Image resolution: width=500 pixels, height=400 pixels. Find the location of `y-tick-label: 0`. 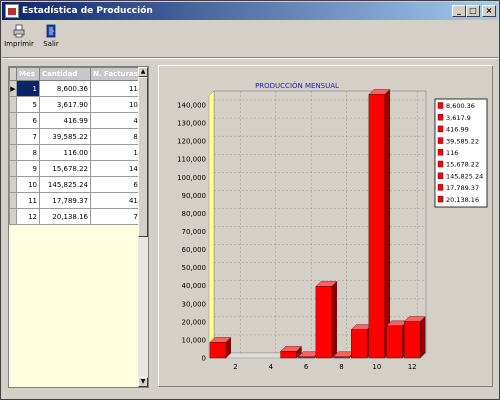

y-tick-label: 0 is located at coordinates (204, 359).